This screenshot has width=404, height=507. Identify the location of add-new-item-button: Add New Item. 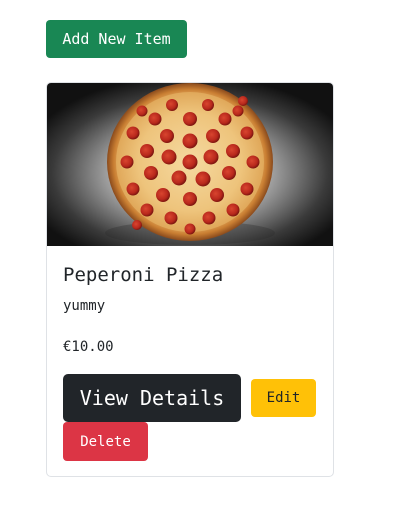
(116, 39).